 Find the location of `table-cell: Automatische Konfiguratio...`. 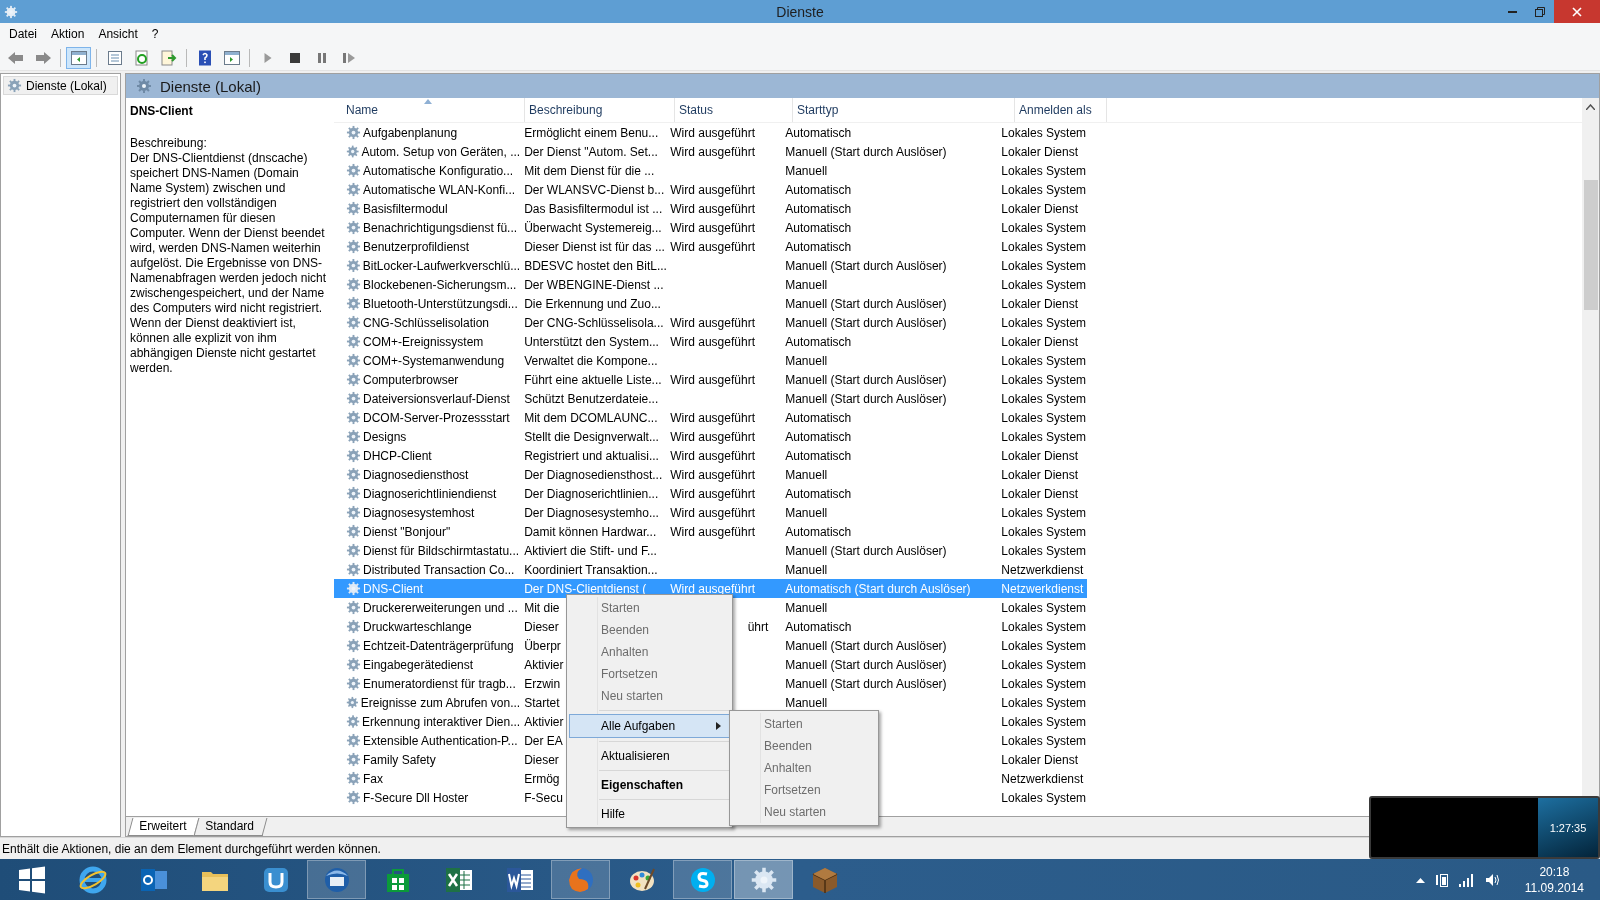

table-cell: Automatische Konfiguratio... is located at coordinates (438, 170).